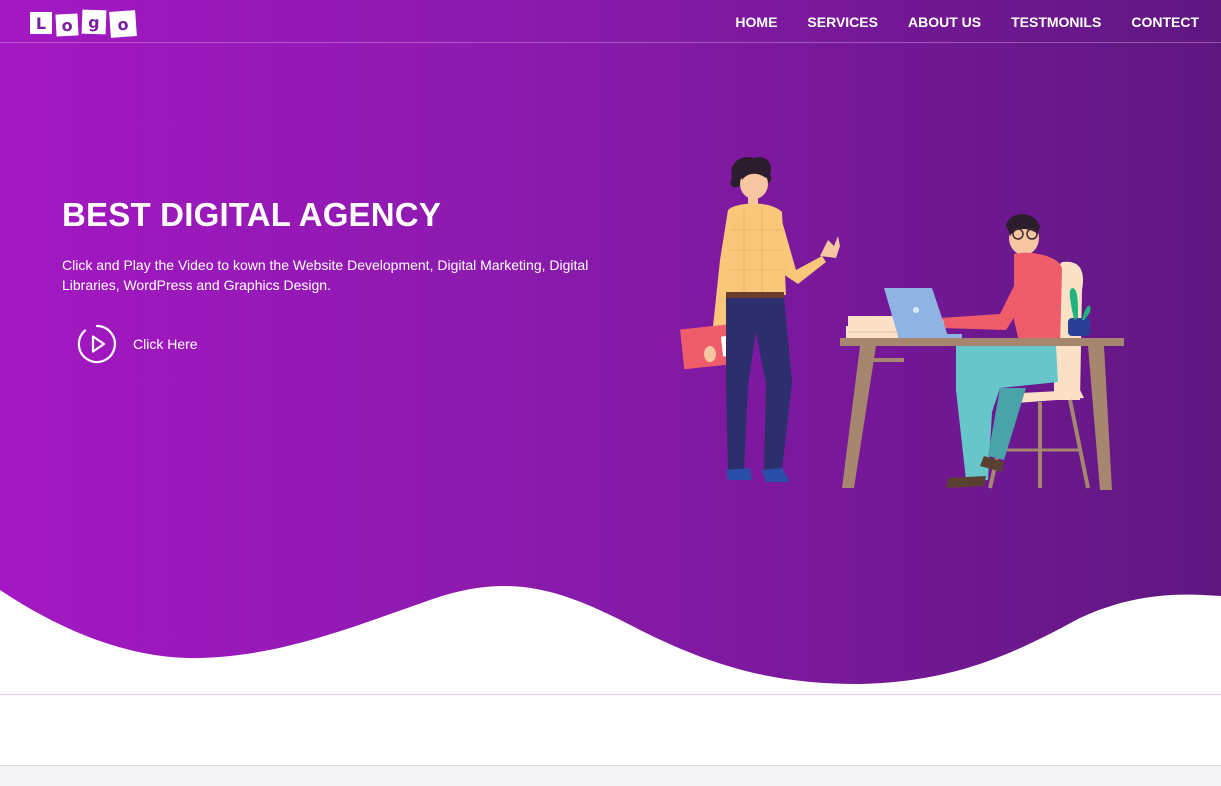  Describe the element at coordinates (842, 22) in the screenshot. I see `nav-services: SERVICES` at that location.